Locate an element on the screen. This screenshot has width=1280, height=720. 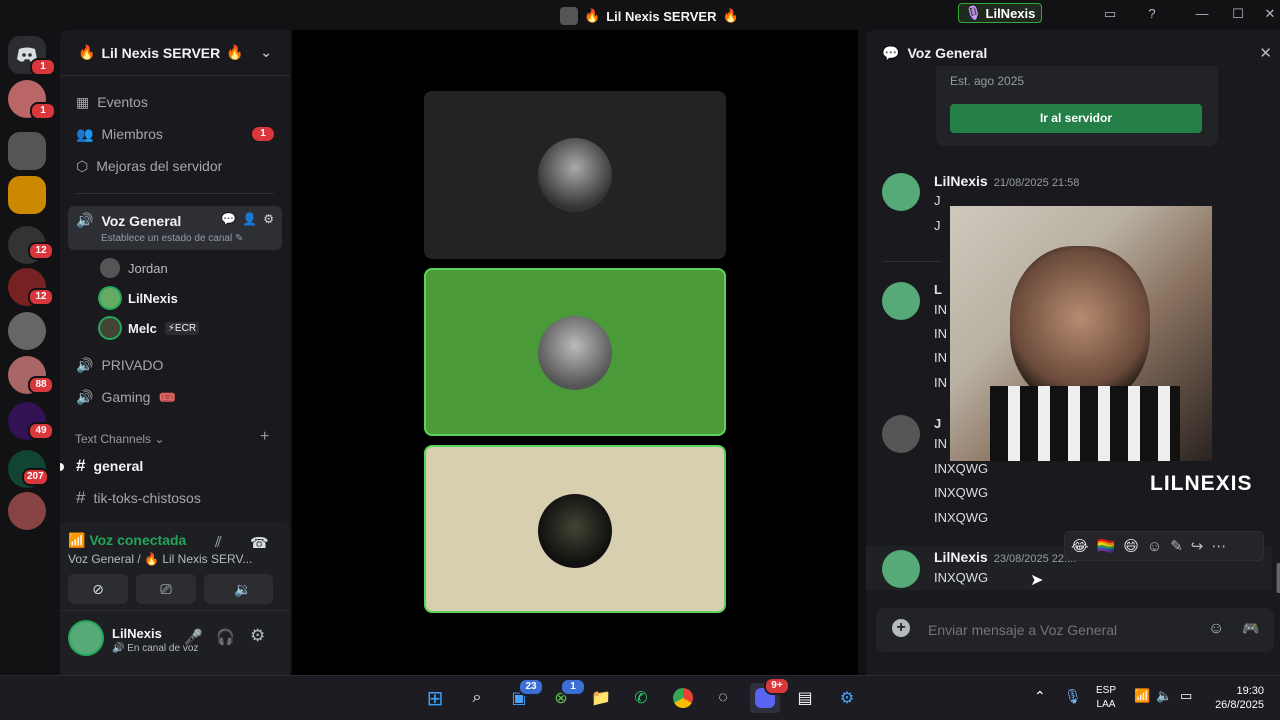
reaction-flag-button: 🏳️‍🌈 is located at coordinates (1106, 546).